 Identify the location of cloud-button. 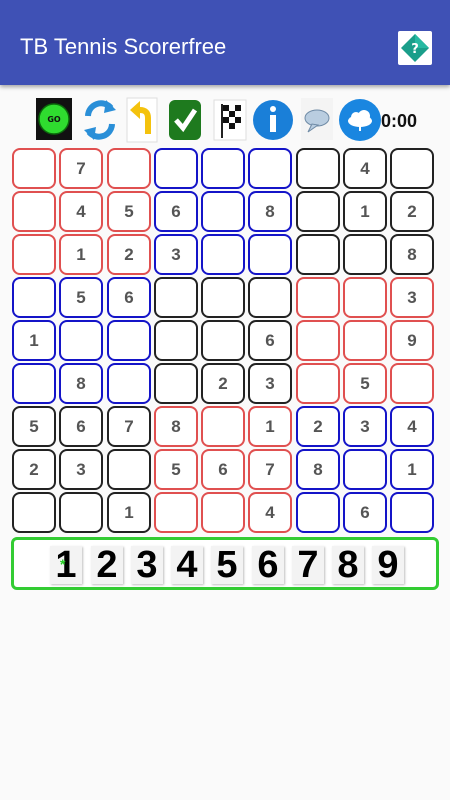
(360, 119).